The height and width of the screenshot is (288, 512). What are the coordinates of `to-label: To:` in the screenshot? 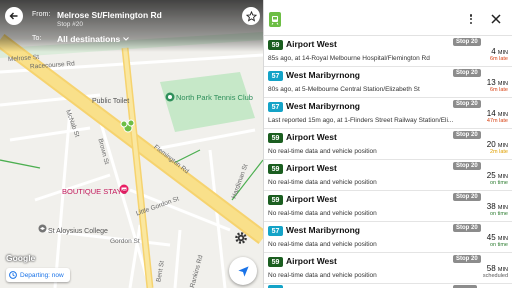 It's located at (37, 38).